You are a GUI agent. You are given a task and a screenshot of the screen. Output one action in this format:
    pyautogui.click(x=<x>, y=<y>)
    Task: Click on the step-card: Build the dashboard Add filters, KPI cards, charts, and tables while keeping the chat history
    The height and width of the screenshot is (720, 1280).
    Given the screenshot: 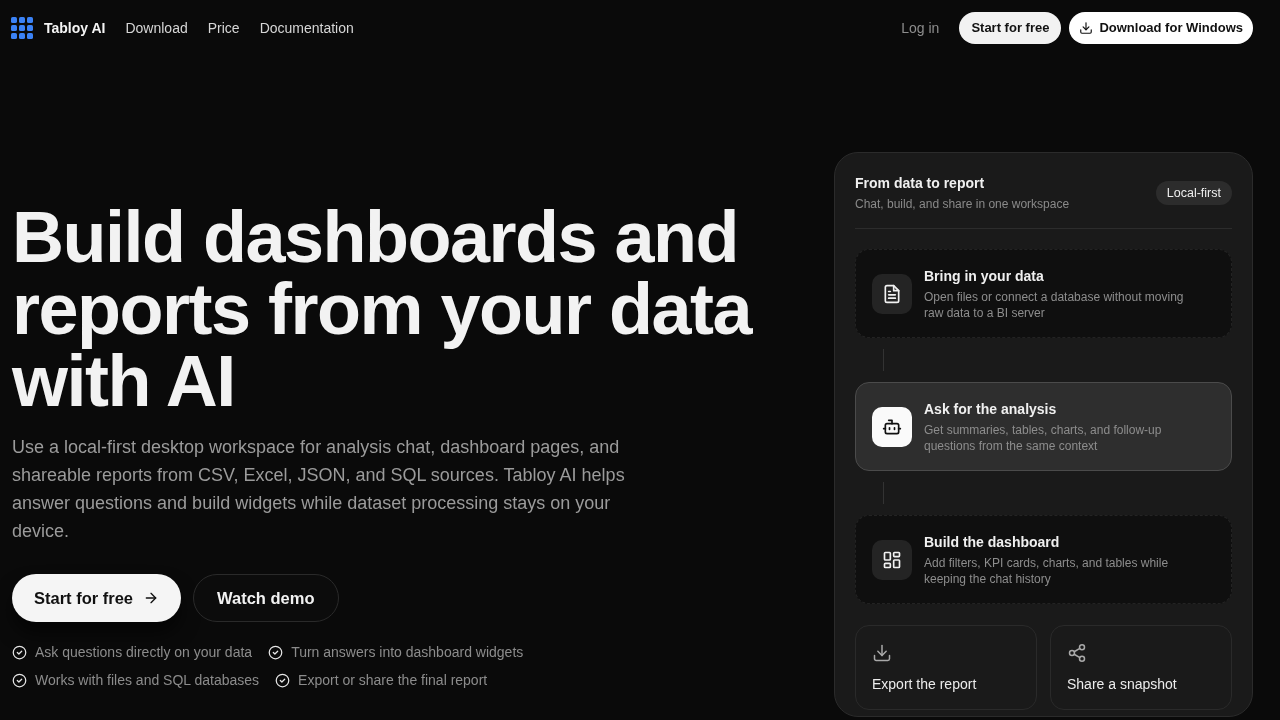 What is the action you would take?
    pyautogui.click(x=1043, y=559)
    